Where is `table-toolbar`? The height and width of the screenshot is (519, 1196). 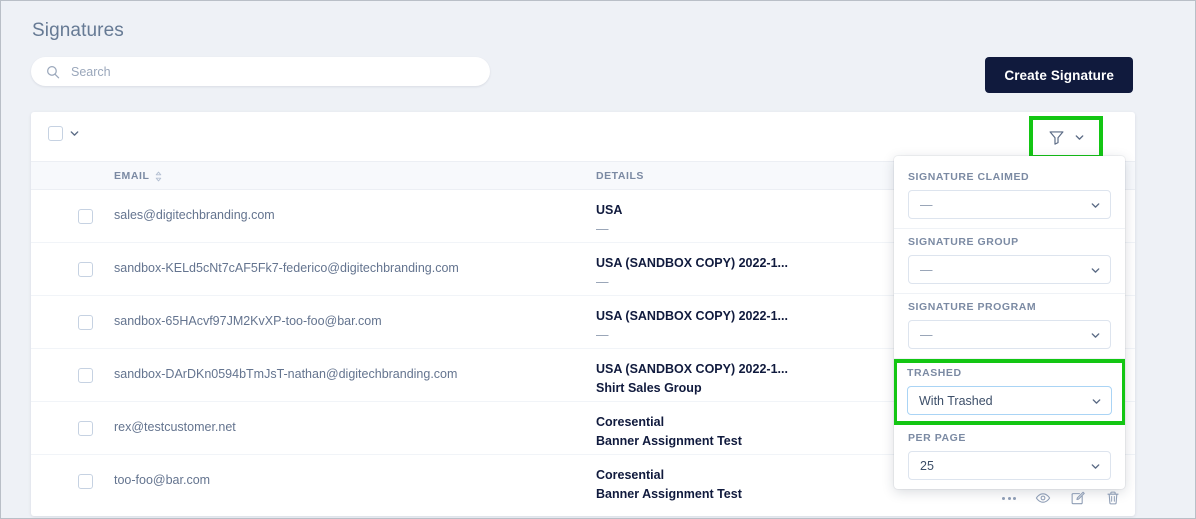
table-toolbar is located at coordinates (583, 137).